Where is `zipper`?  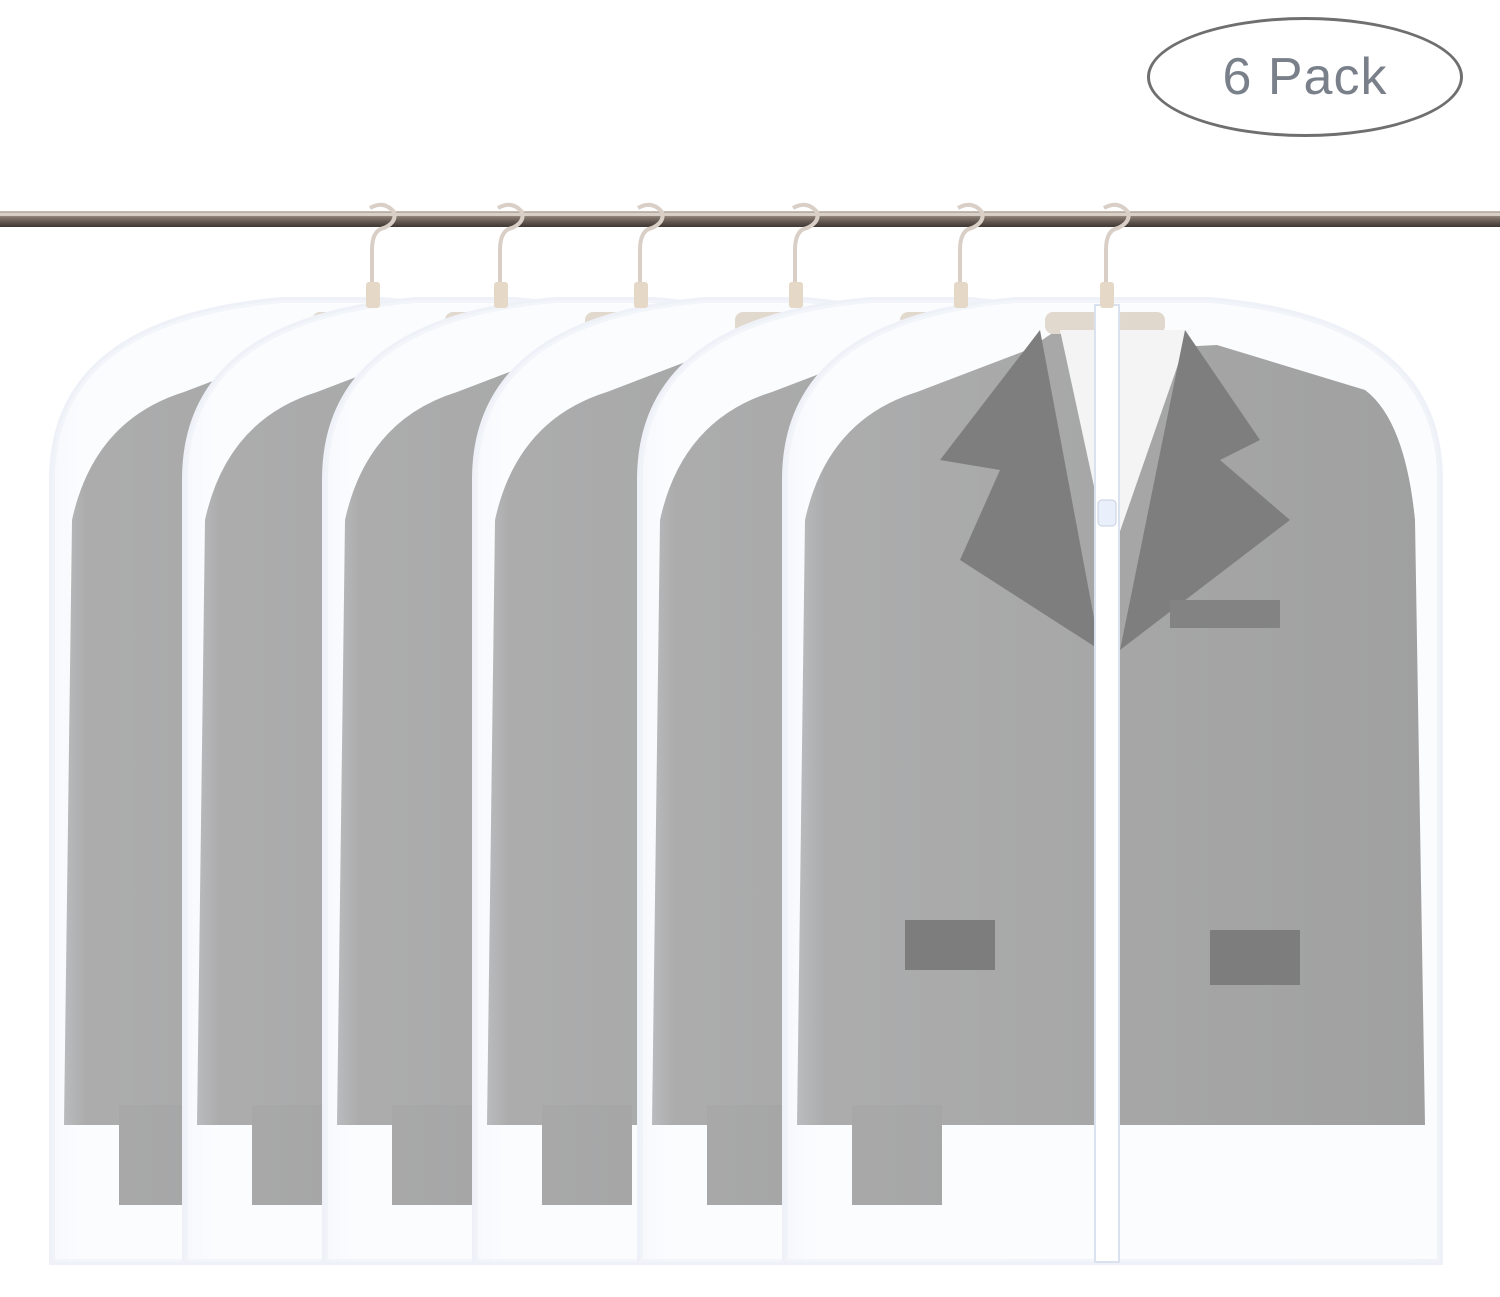
zipper is located at coordinates (1107, 783).